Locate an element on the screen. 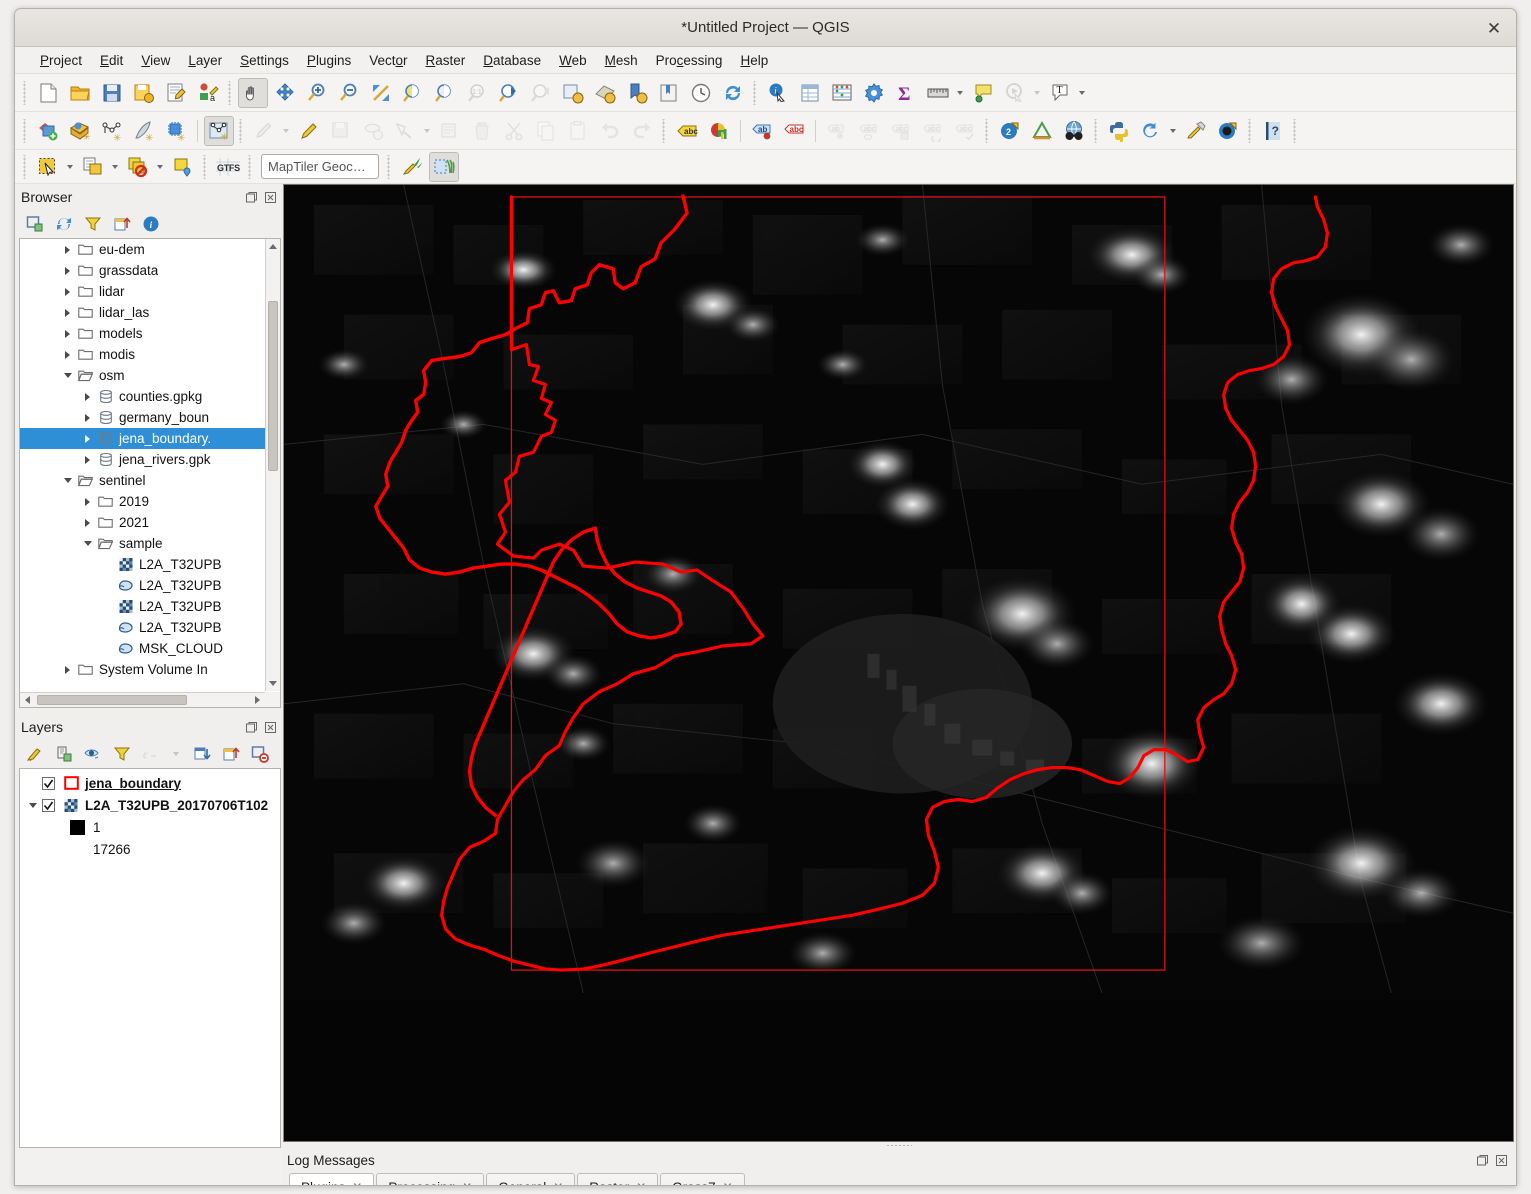  copy-features-icon is located at coordinates (546, 131).